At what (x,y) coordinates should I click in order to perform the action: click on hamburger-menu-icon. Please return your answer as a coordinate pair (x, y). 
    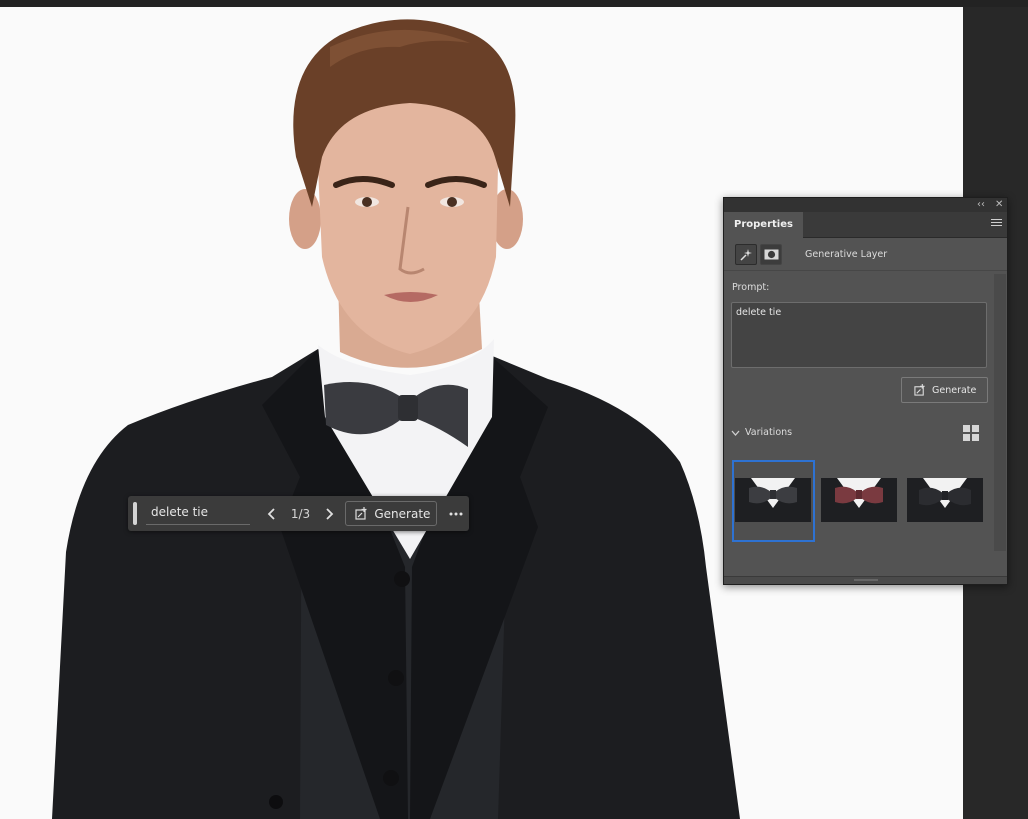
    Looking at the image, I should click on (996, 224).